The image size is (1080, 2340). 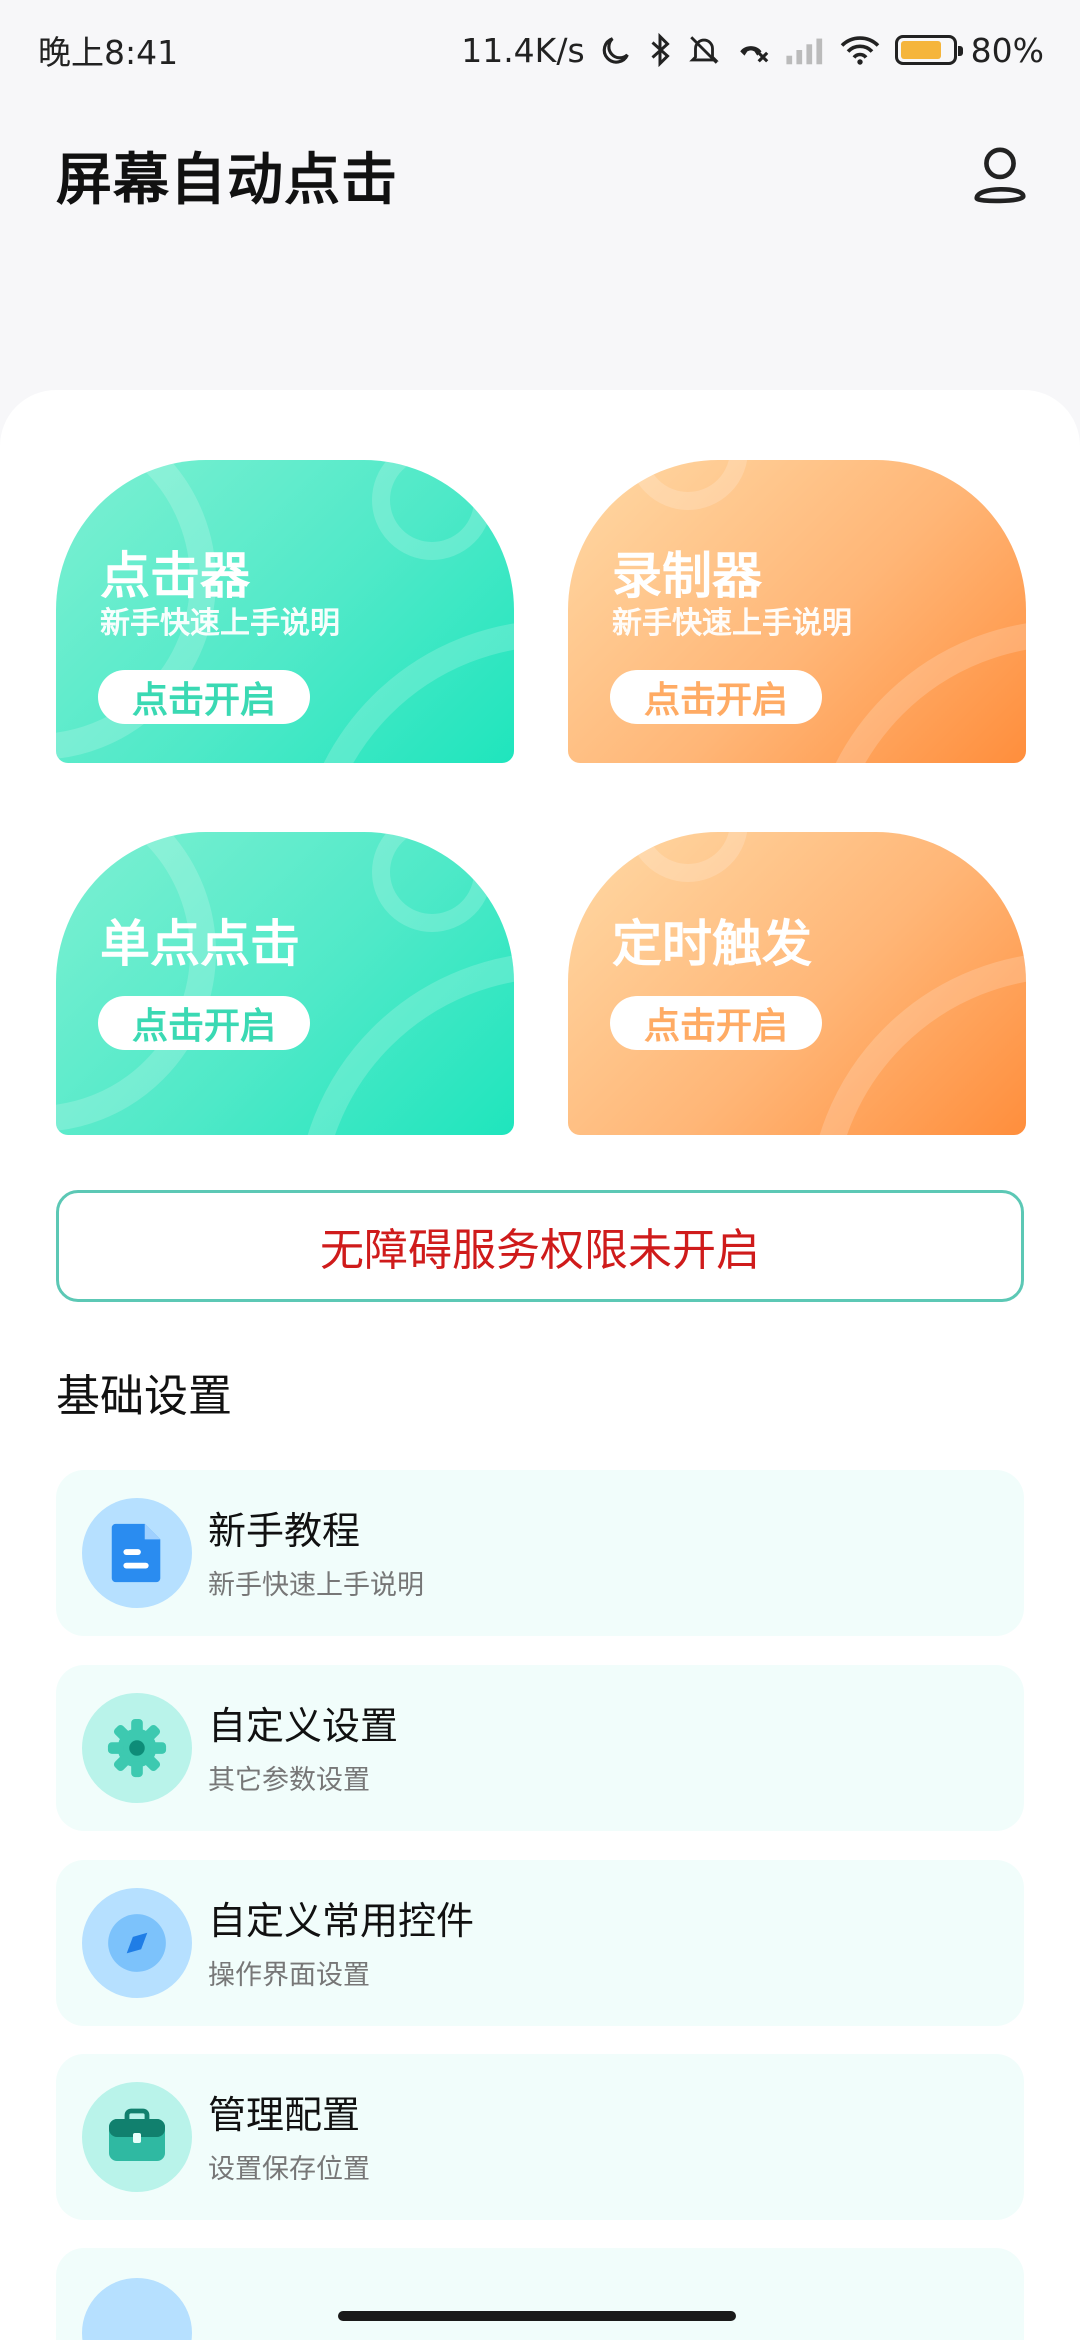 I want to click on accessibility-permission-banner: 无障碍服务权限未开启, so click(x=540, y=1246).